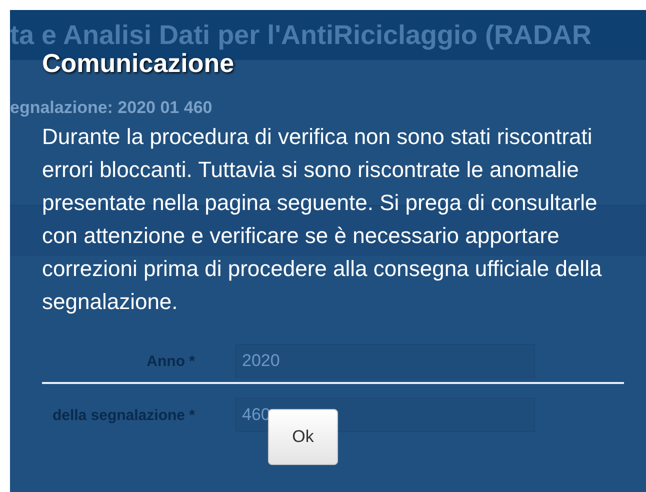  What do you see at coordinates (301, 35) in the screenshot?
I see `page-title: ta e Analisi Dati per l'AntiRiciclaggio (RADAR` at bounding box center [301, 35].